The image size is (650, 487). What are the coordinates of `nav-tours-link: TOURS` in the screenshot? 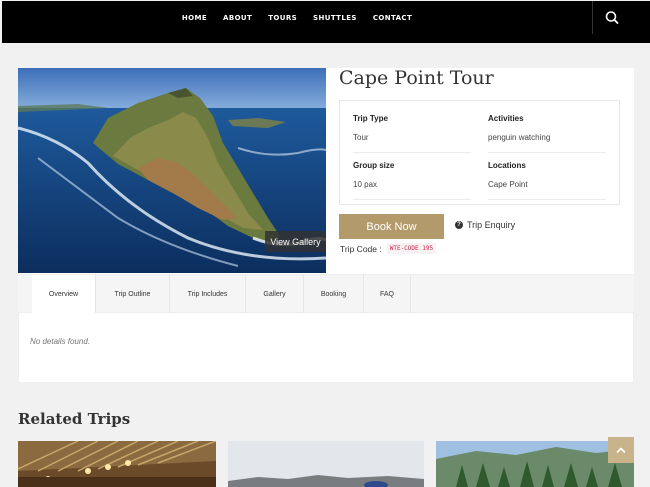 It's located at (282, 18).